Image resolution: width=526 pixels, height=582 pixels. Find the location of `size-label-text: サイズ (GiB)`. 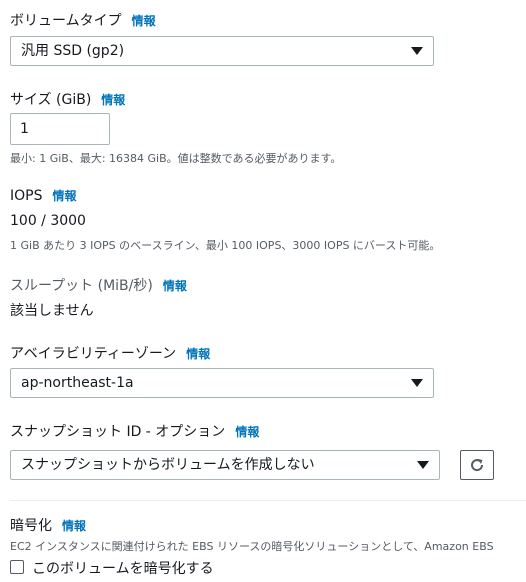

size-label-text: サイズ (GiB) is located at coordinates (51, 100).